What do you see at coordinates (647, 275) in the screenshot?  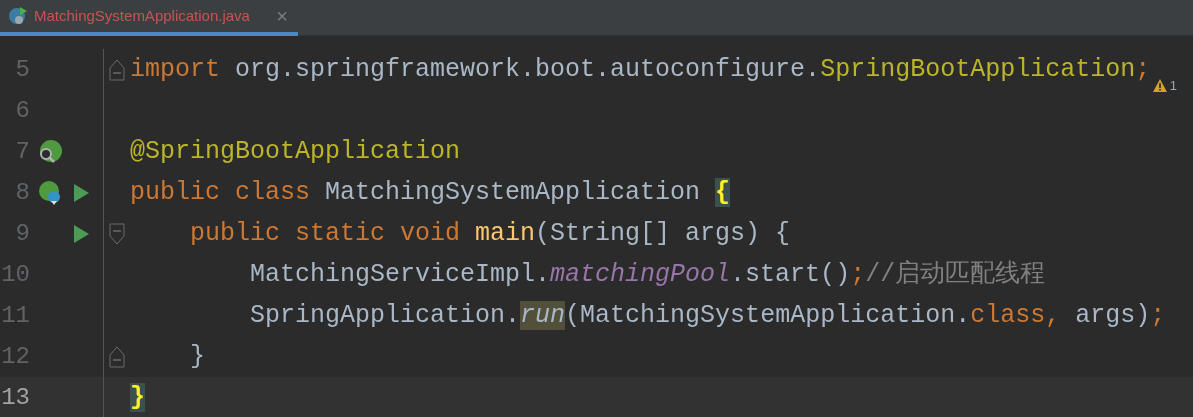 I see `code-line: MatchingServiceImpl.matchingPool.start();//启动匹配线程` at bounding box center [647, 275].